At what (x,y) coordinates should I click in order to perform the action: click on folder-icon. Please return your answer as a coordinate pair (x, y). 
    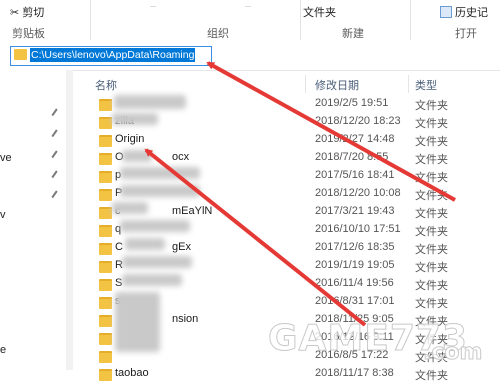
    Looking at the image, I should click on (105, 375).